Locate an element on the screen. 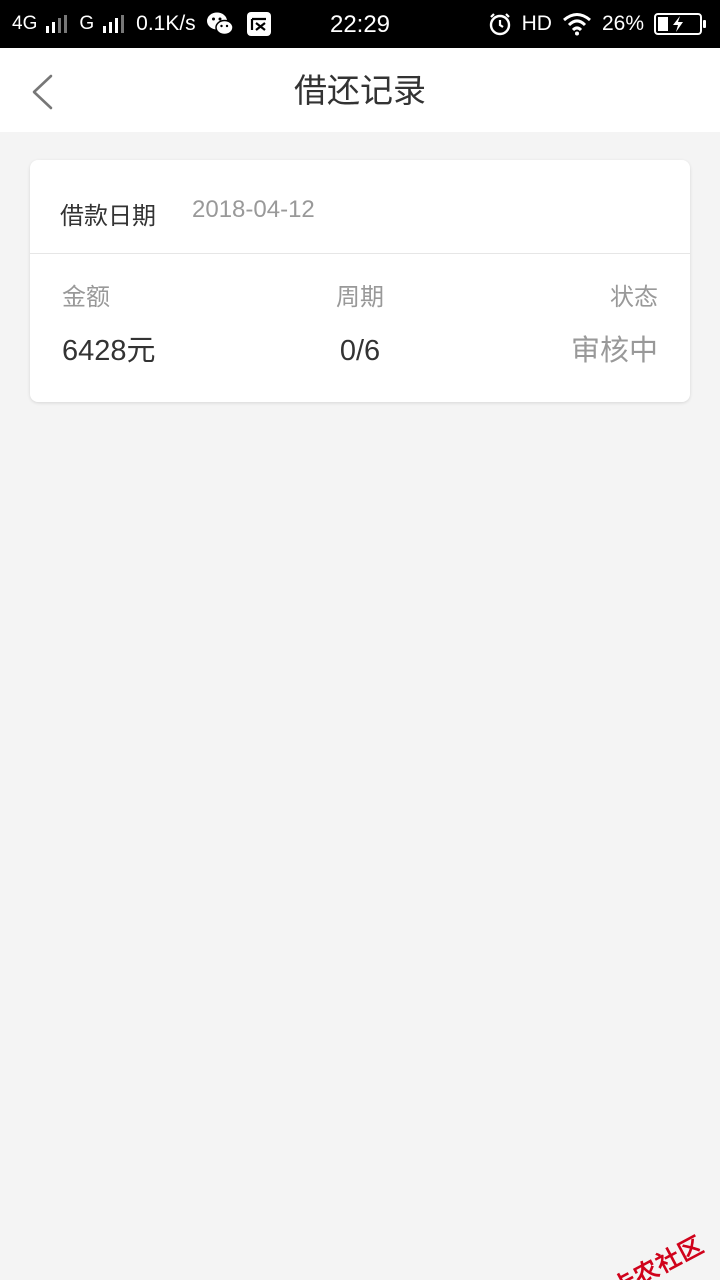 The image size is (720, 1280). watermark-text: 卡农社区 is located at coordinates (657, 1255).